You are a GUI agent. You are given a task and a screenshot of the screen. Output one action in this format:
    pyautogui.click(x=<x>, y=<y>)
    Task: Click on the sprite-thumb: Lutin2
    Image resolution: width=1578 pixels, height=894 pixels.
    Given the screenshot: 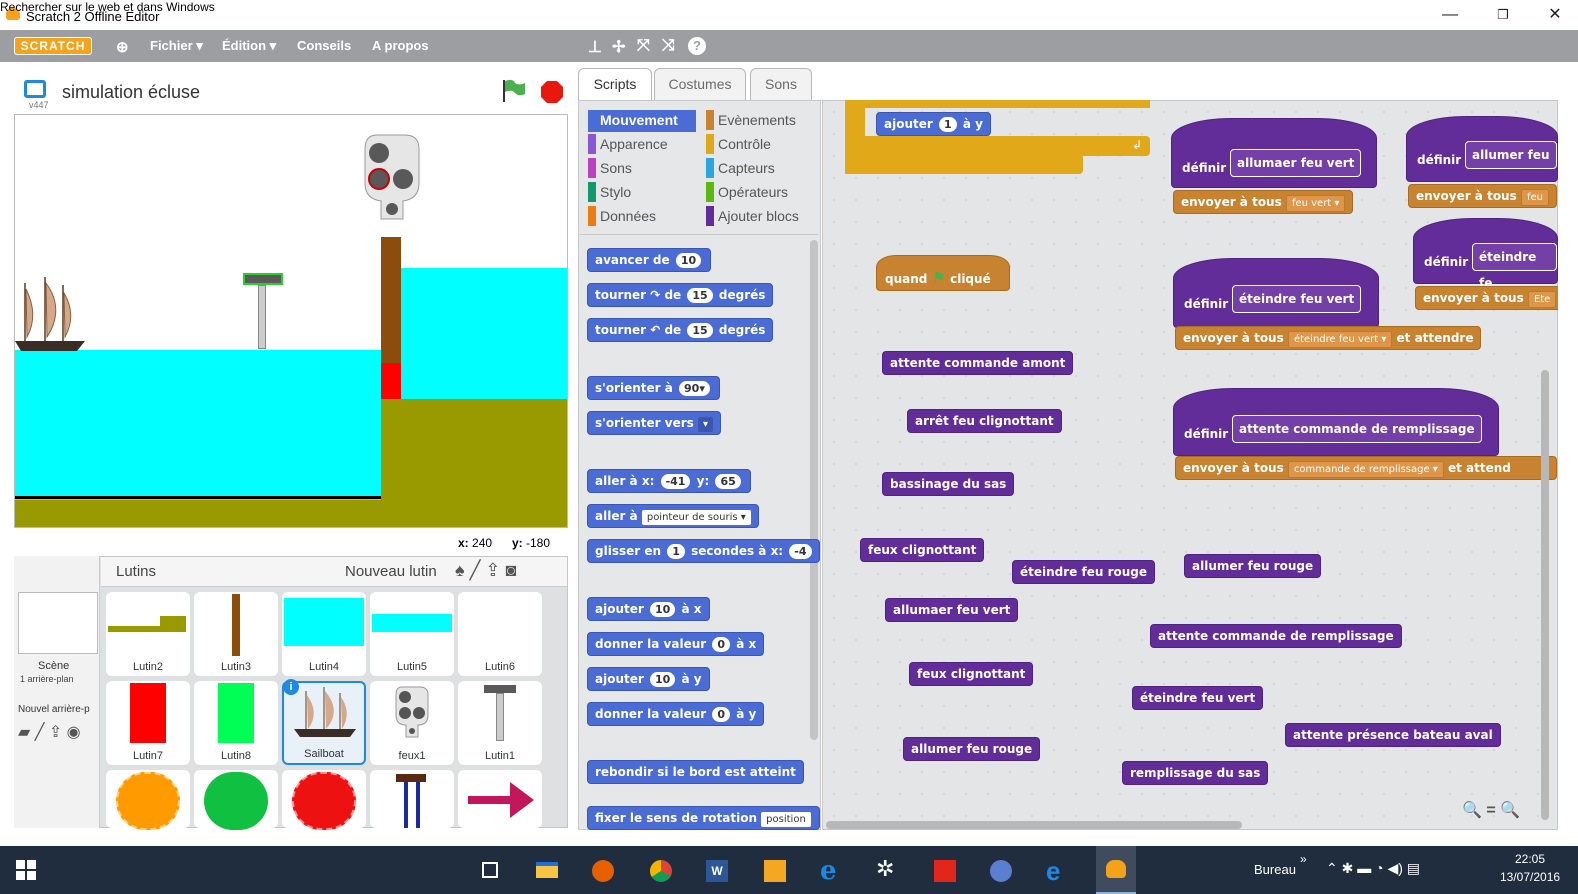 What is the action you would take?
    pyautogui.click(x=148, y=634)
    